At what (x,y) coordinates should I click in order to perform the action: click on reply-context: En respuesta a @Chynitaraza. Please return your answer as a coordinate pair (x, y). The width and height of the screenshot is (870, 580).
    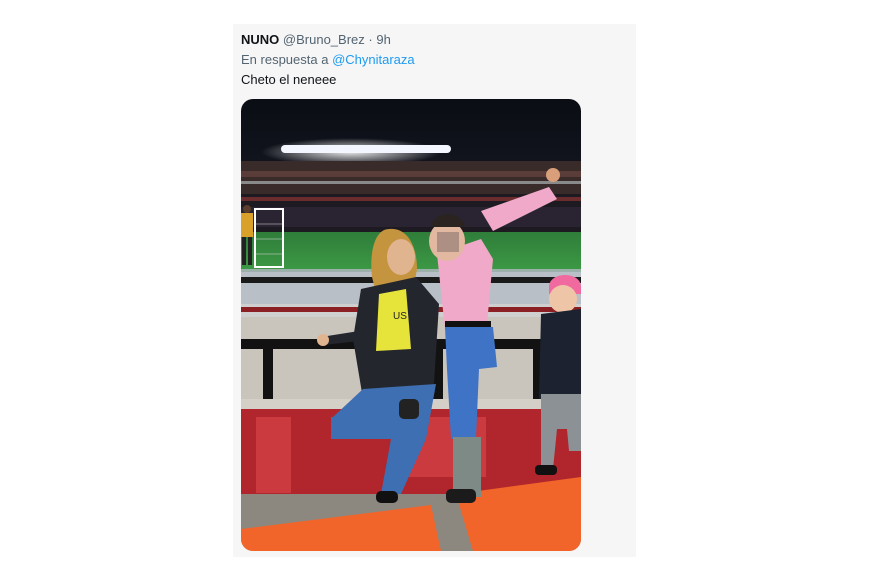
    Looking at the image, I should click on (328, 59).